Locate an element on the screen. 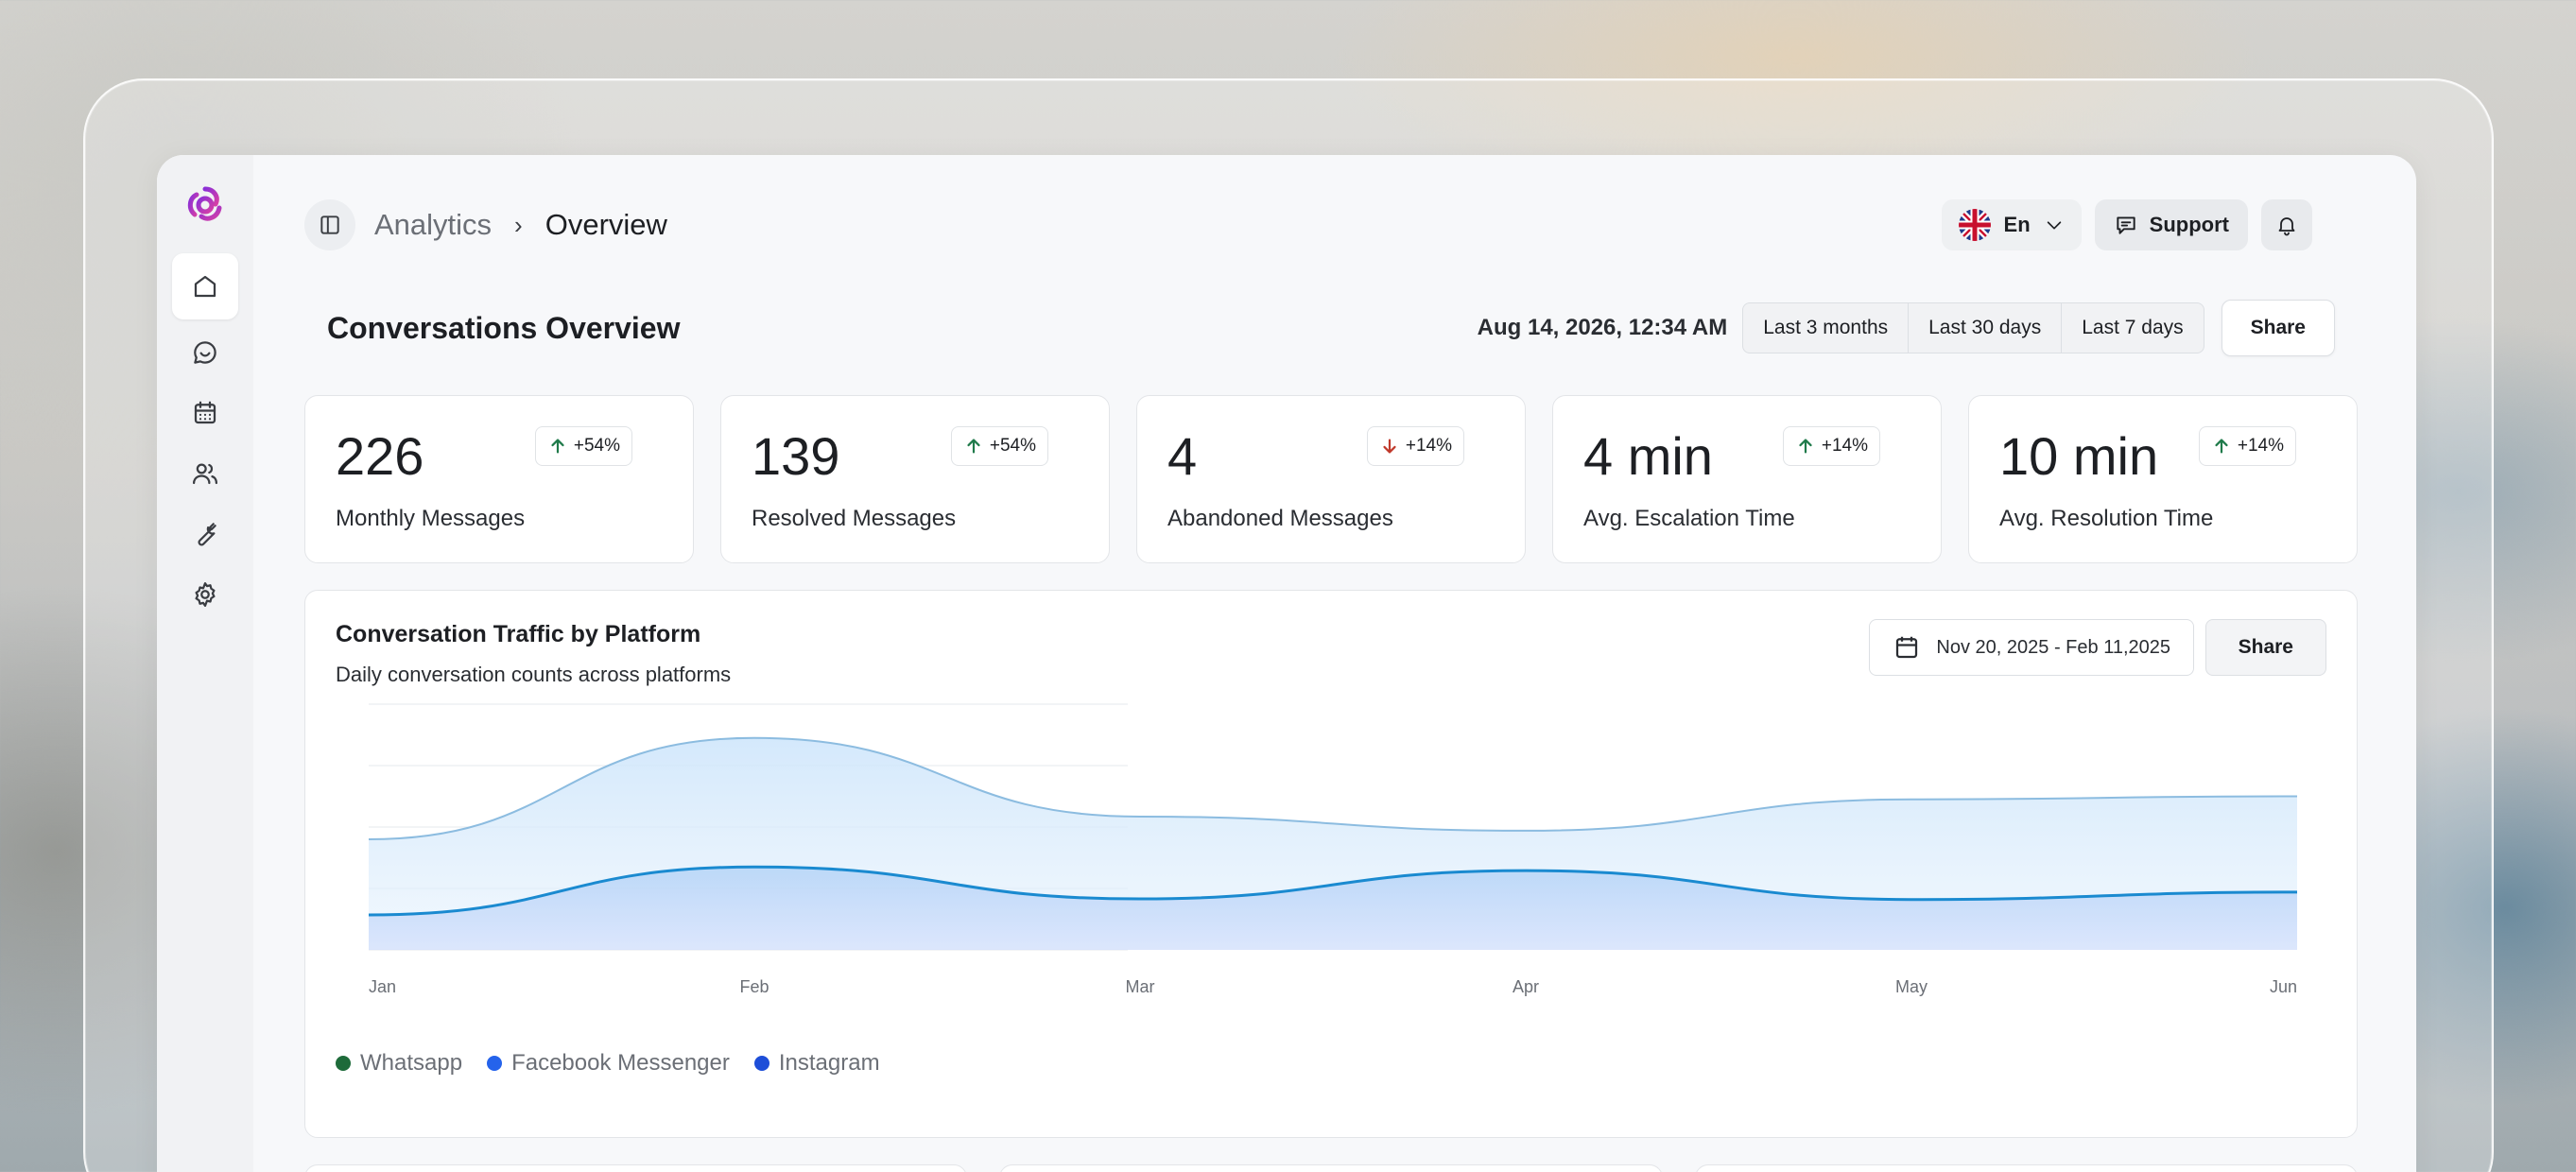  bell-icon is located at coordinates (2287, 226).